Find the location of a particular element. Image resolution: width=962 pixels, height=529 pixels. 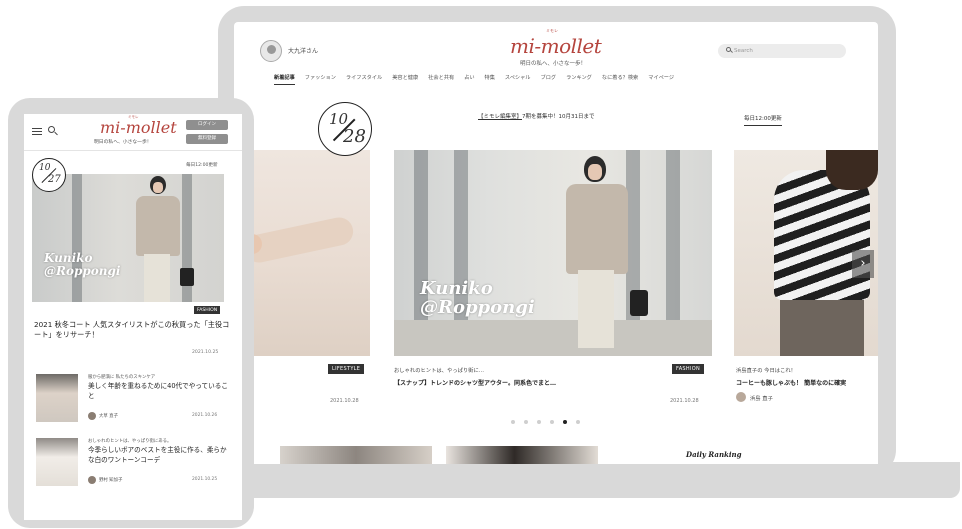

notice-link: 【ミモレ編集室】 is located at coordinates (500, 117).